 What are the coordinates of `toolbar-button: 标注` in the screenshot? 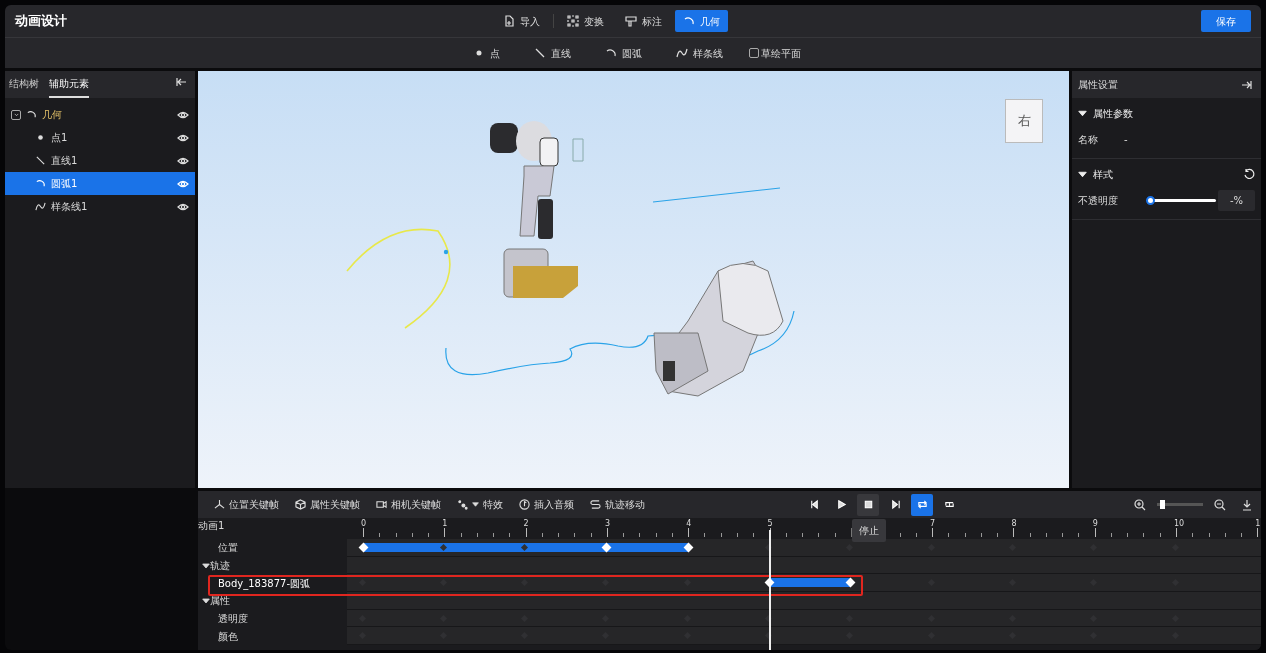 It's located at (643, 21).